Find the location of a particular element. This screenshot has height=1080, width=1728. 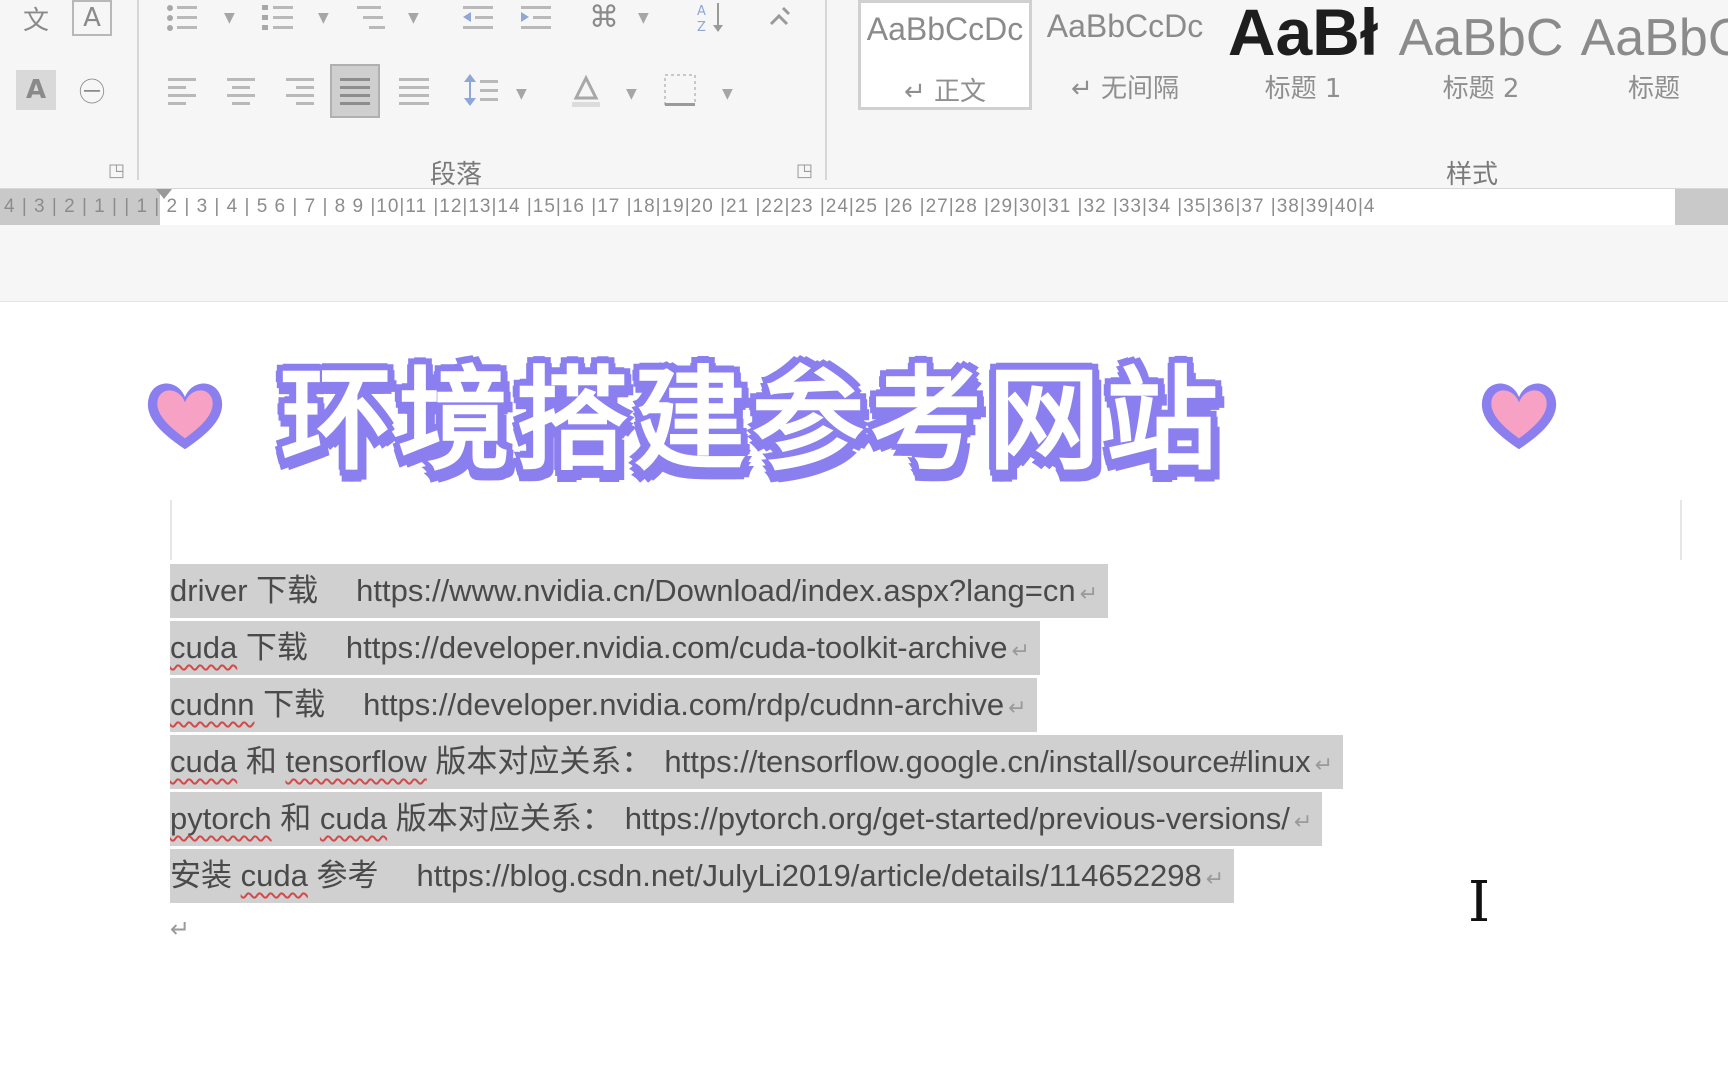

style-sample: AaBł is located at coordinates (1303, 34).